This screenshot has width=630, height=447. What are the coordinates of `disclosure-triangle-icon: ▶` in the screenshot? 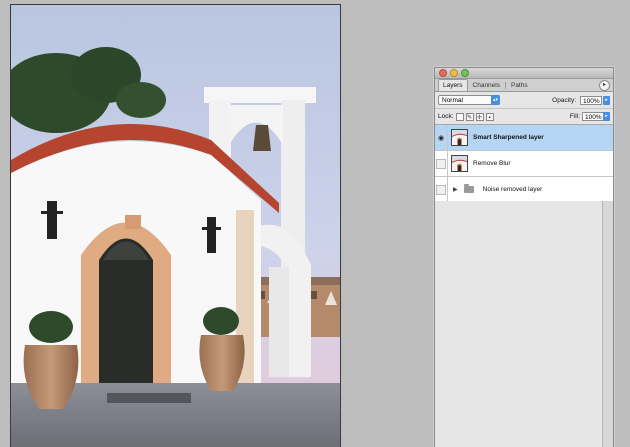 It's located at (455, 189).